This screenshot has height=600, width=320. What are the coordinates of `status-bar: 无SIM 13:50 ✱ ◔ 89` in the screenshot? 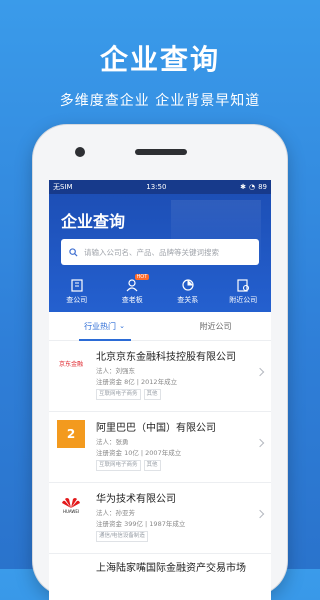 It's located at (160, 187).